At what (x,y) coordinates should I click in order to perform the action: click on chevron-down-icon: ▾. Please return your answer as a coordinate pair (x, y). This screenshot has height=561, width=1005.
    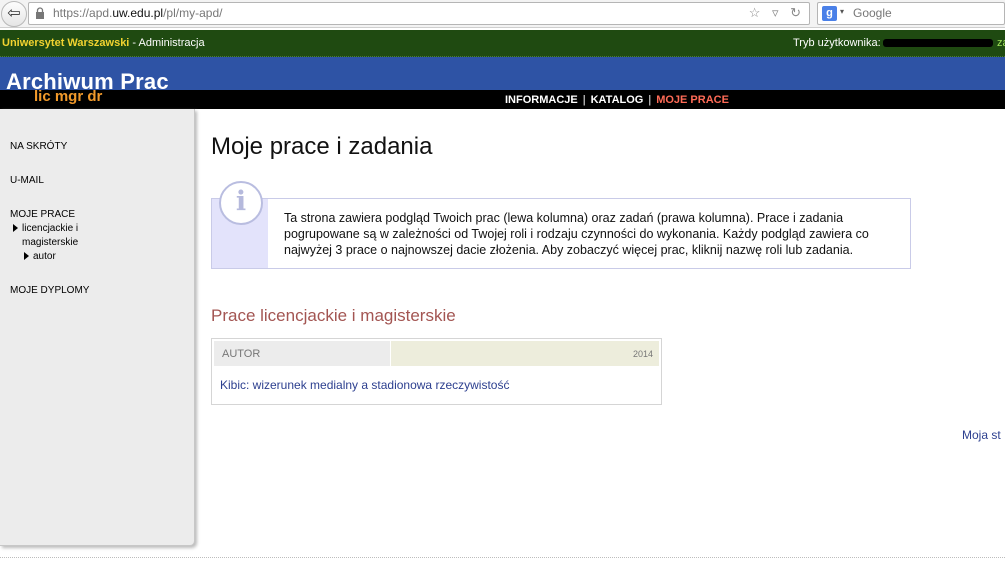
    Looking at the image, I should click on (842, 11).